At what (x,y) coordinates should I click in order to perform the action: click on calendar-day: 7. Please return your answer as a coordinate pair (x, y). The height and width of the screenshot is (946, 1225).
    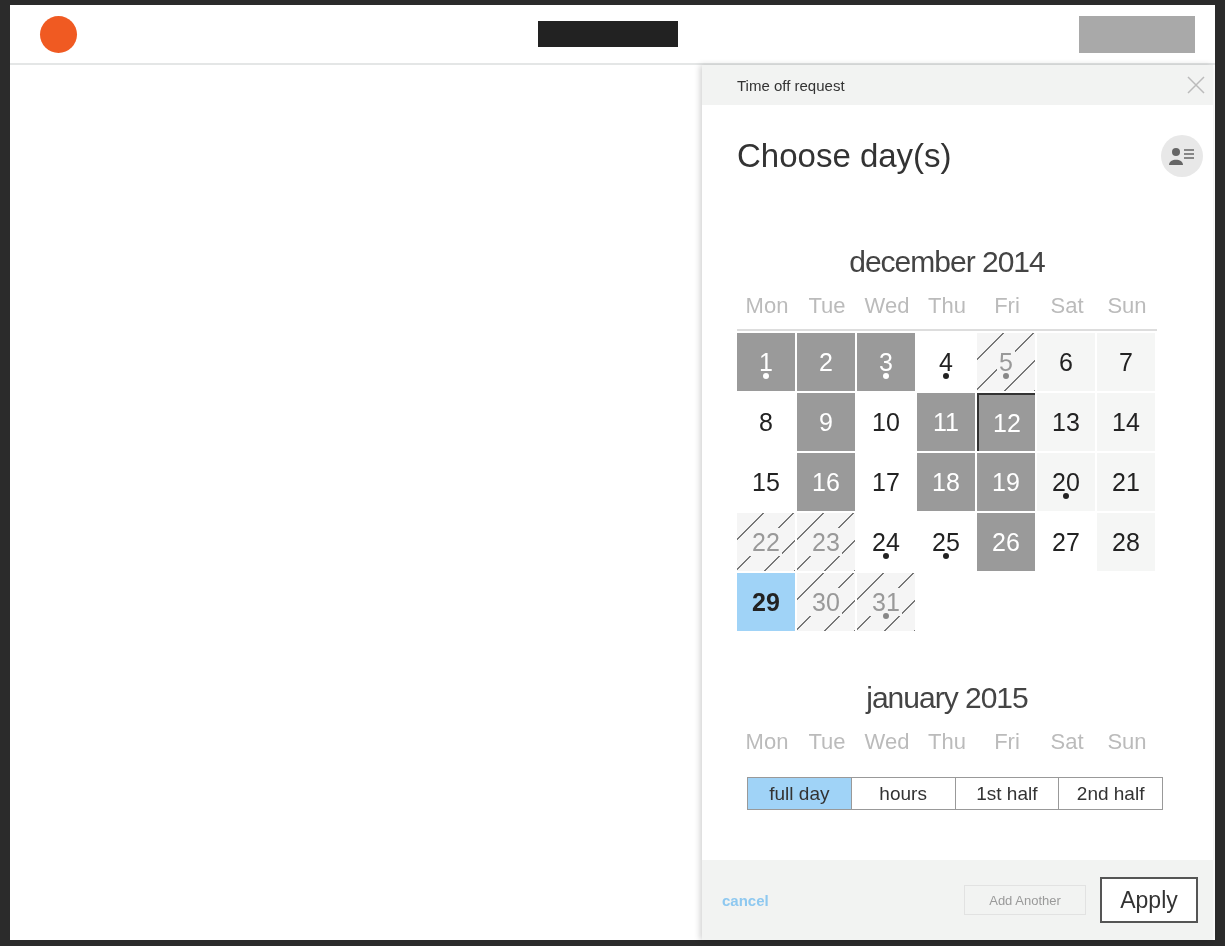
    Looking at the image, I should click on (1126, 362).